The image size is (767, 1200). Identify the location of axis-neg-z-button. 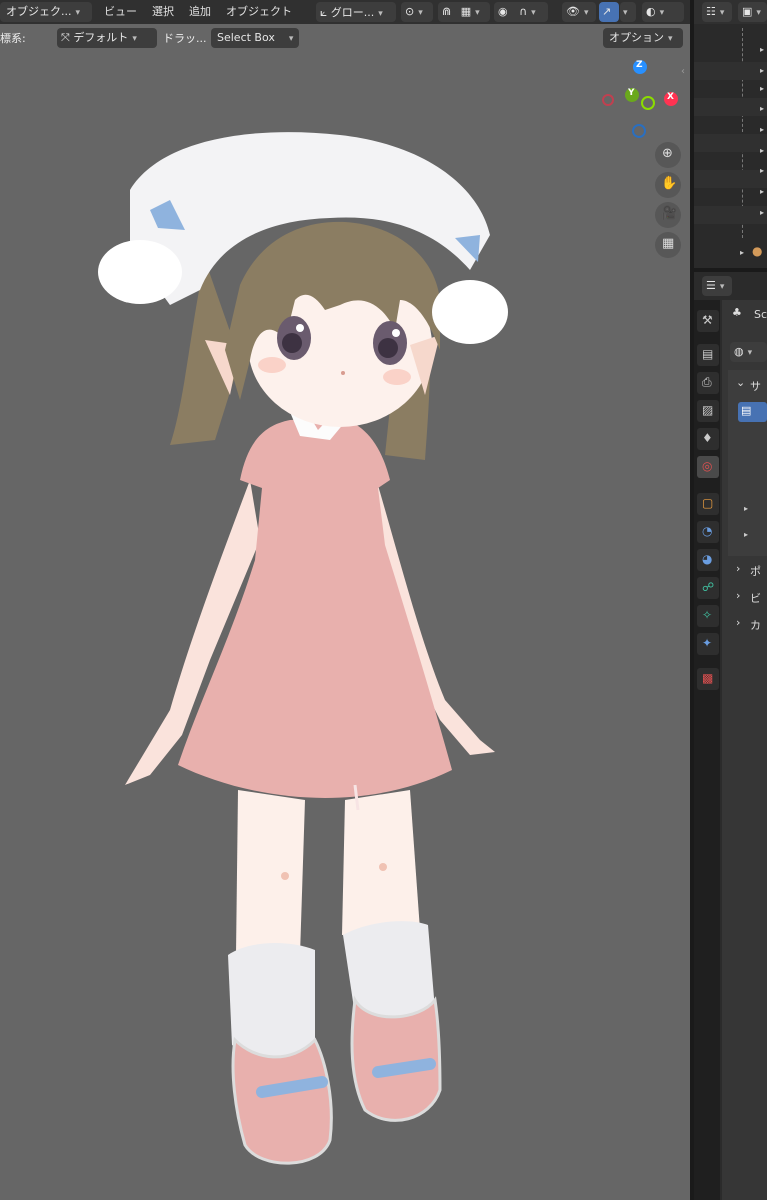
(639, 131).